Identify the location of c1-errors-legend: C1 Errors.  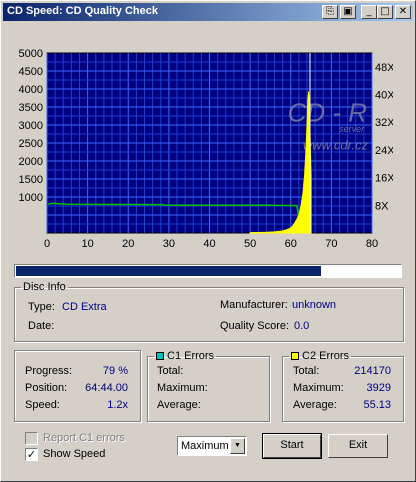
(185, 356).